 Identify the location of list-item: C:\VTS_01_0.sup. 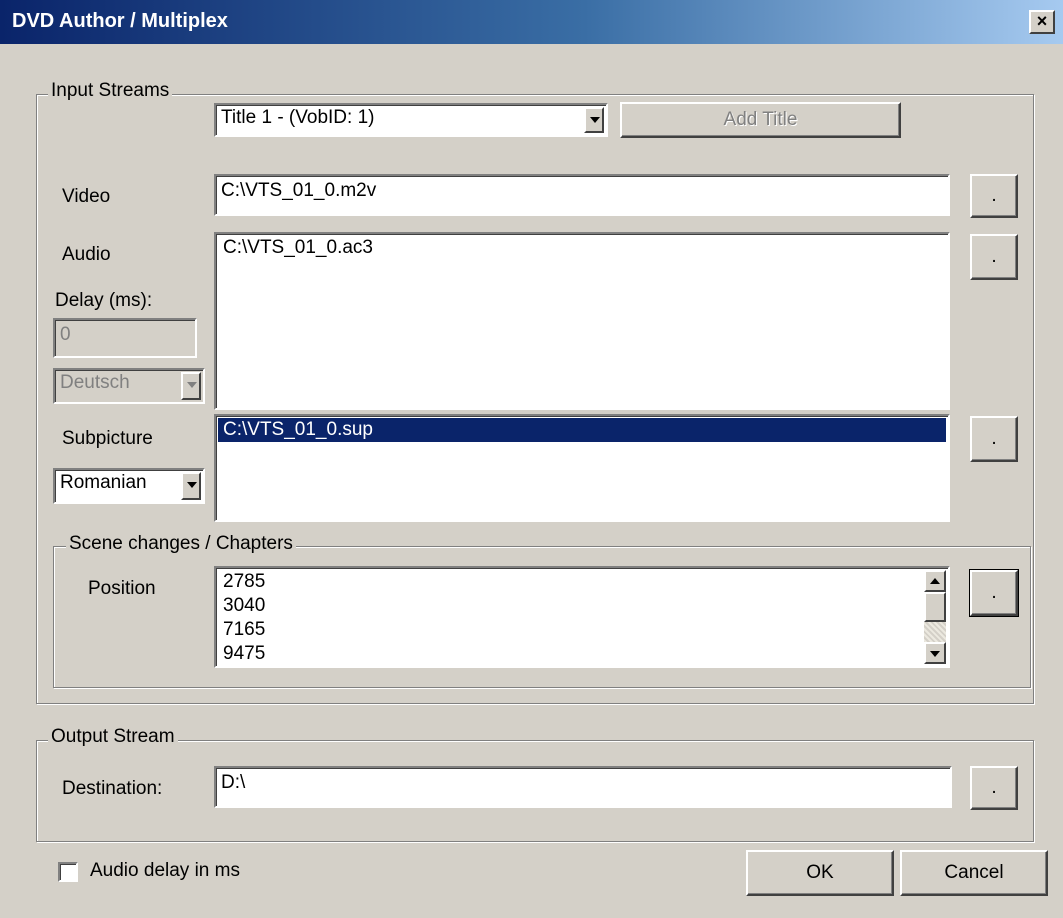
(582, 430).